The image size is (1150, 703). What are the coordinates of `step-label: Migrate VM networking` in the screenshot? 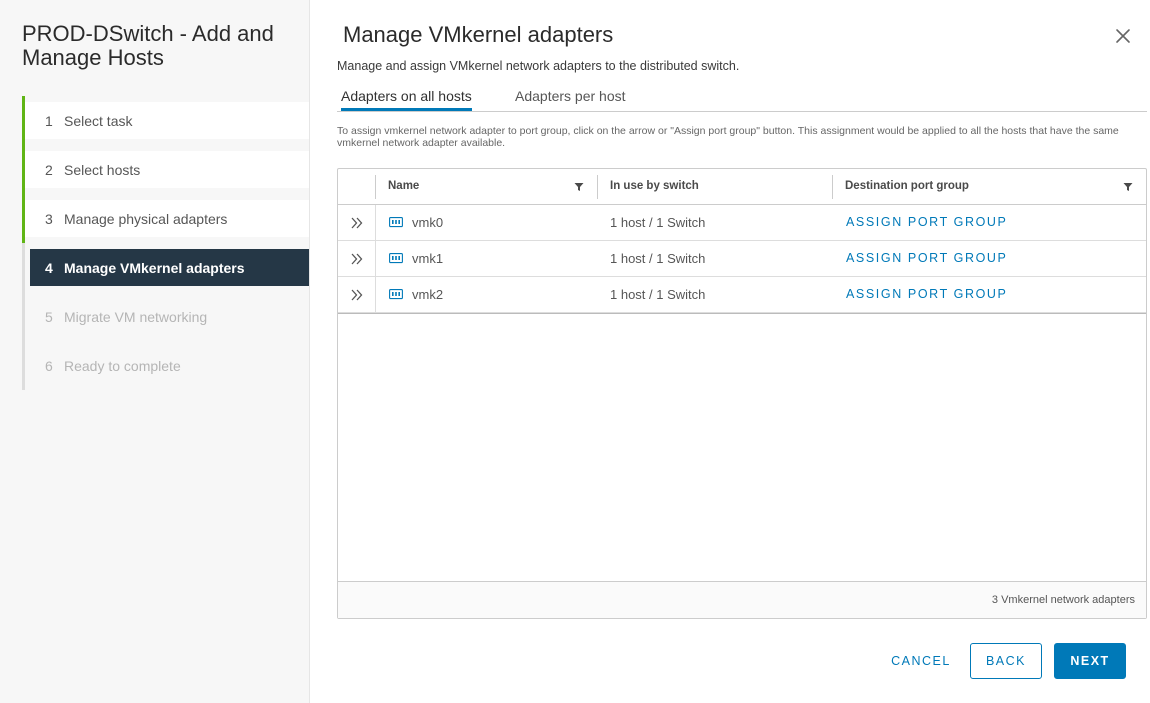 It's located at (136, 316).